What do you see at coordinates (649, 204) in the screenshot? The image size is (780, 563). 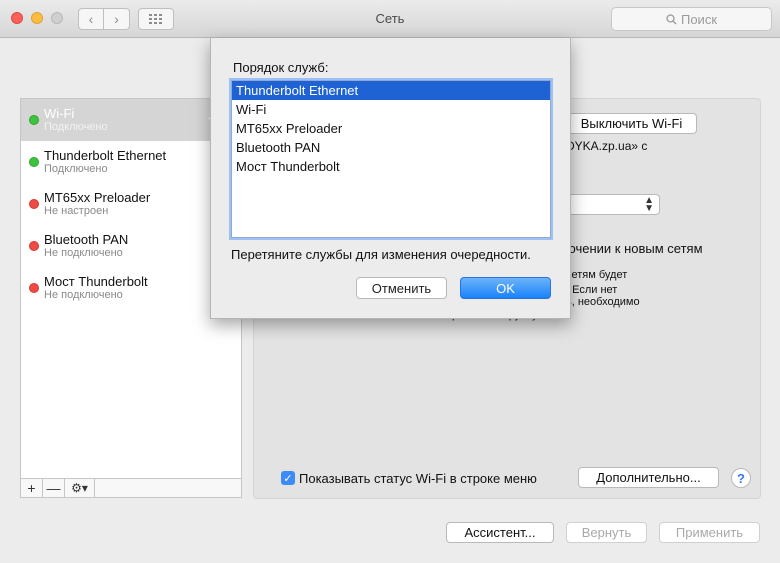 I see `chevron-updown-icon: ▲ ▼` at bounding box center [649, 204].